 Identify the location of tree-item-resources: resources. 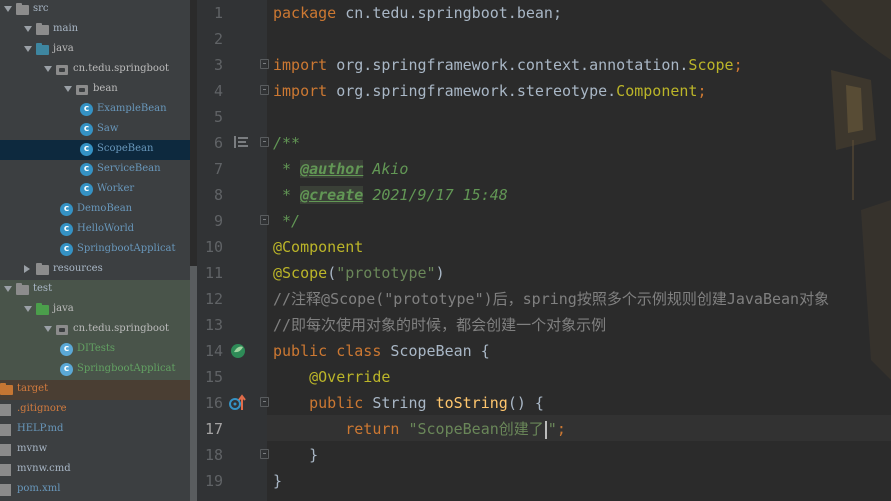
(95, 270).